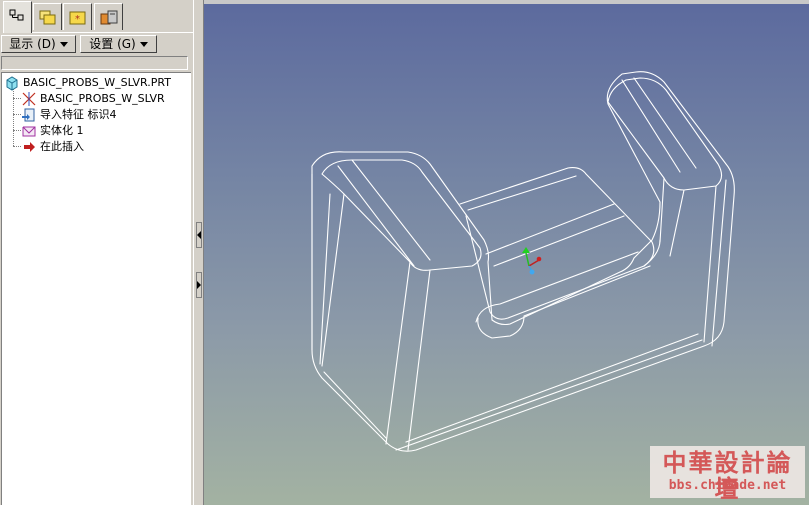  I want to click on insert-here-arrow-icon, so click(29, 147).